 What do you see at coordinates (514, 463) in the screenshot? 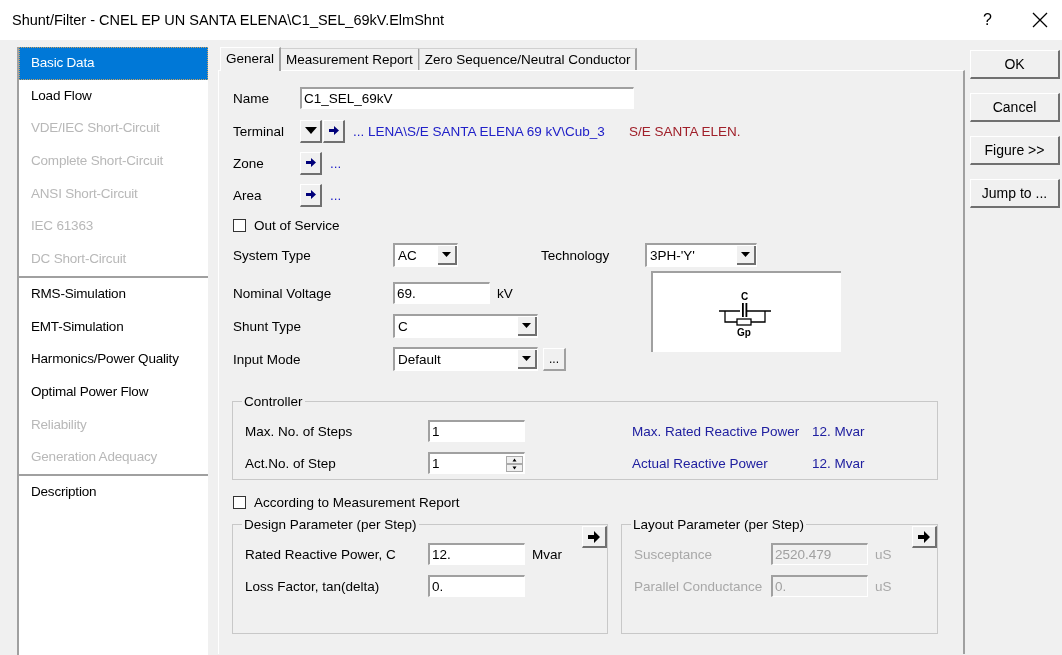
I see `spinner-arrows-icon` at bounding box center [514, 463].